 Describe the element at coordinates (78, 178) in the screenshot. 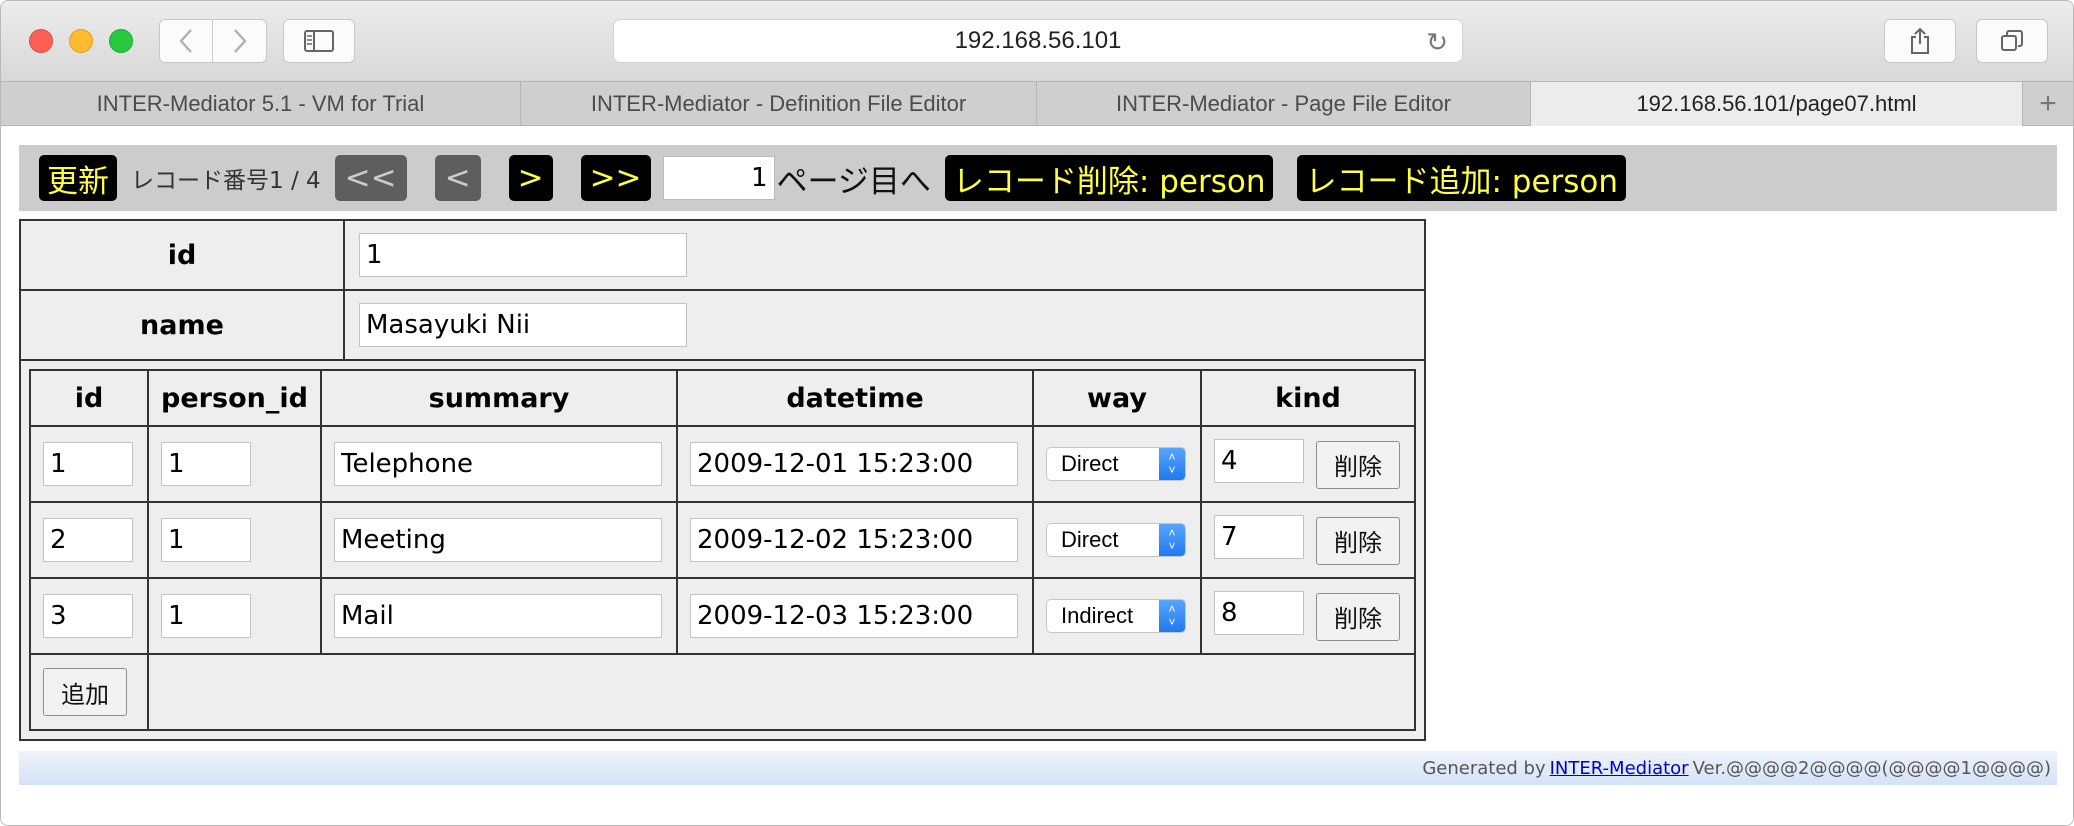

I see `refresh-button: 更新` at that location.